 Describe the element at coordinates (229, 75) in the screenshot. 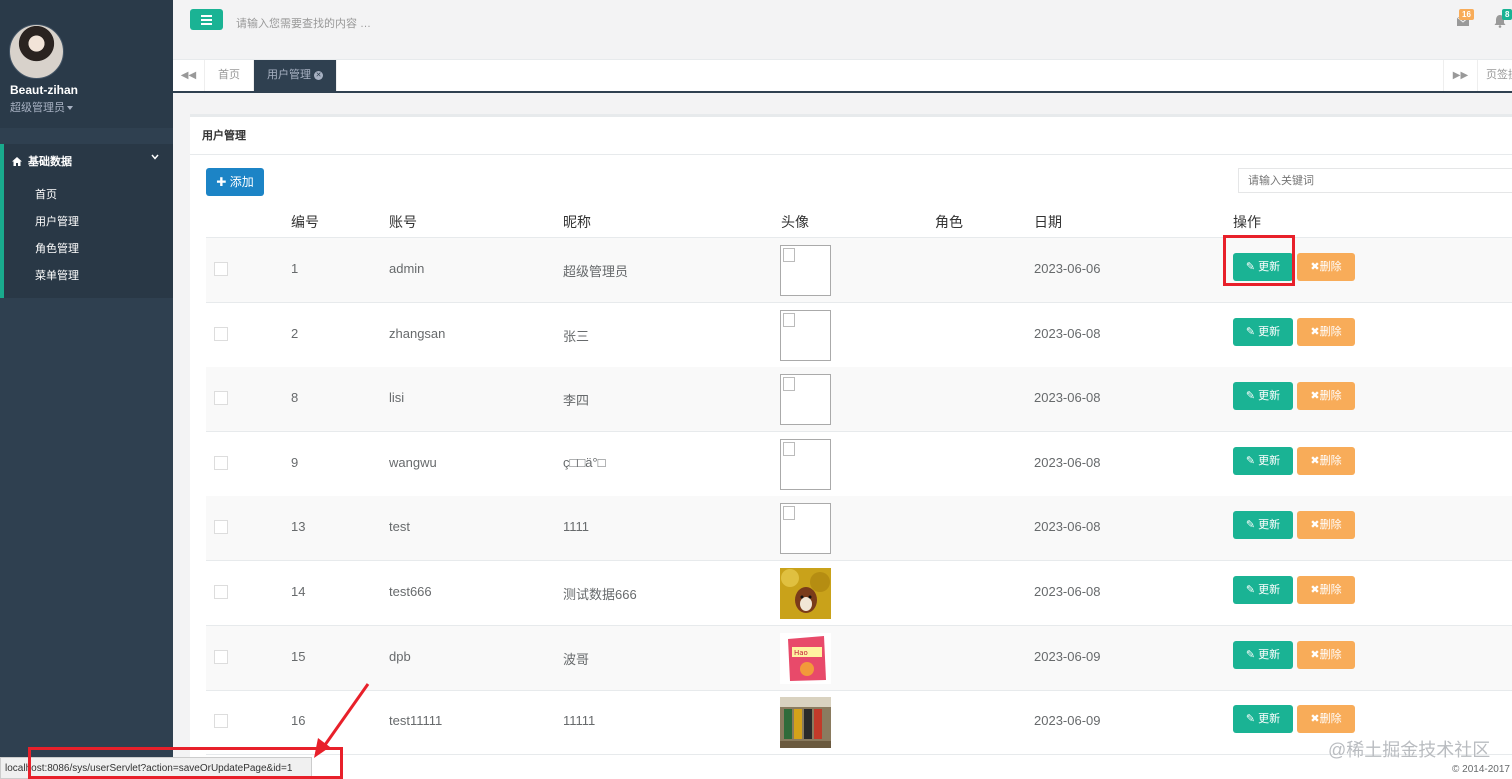

I see `tab-home: 首页` at that location.